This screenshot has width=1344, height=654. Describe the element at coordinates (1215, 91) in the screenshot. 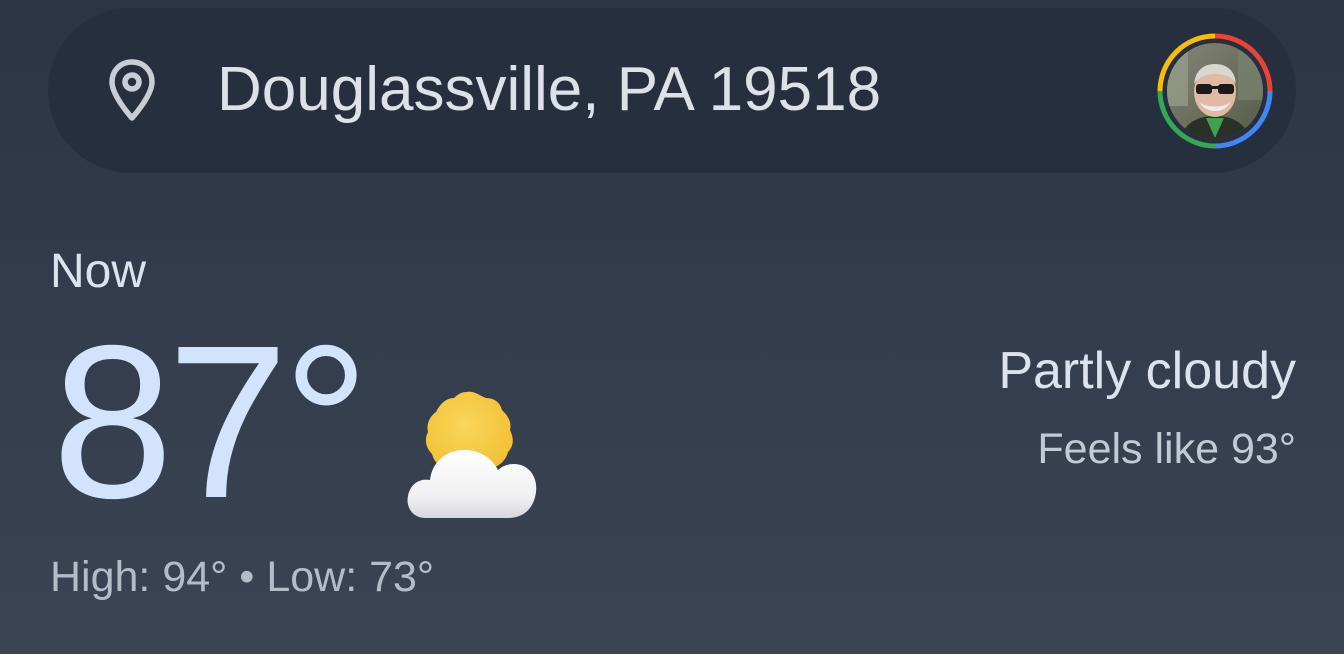

I see `profile-avatar` at that location.